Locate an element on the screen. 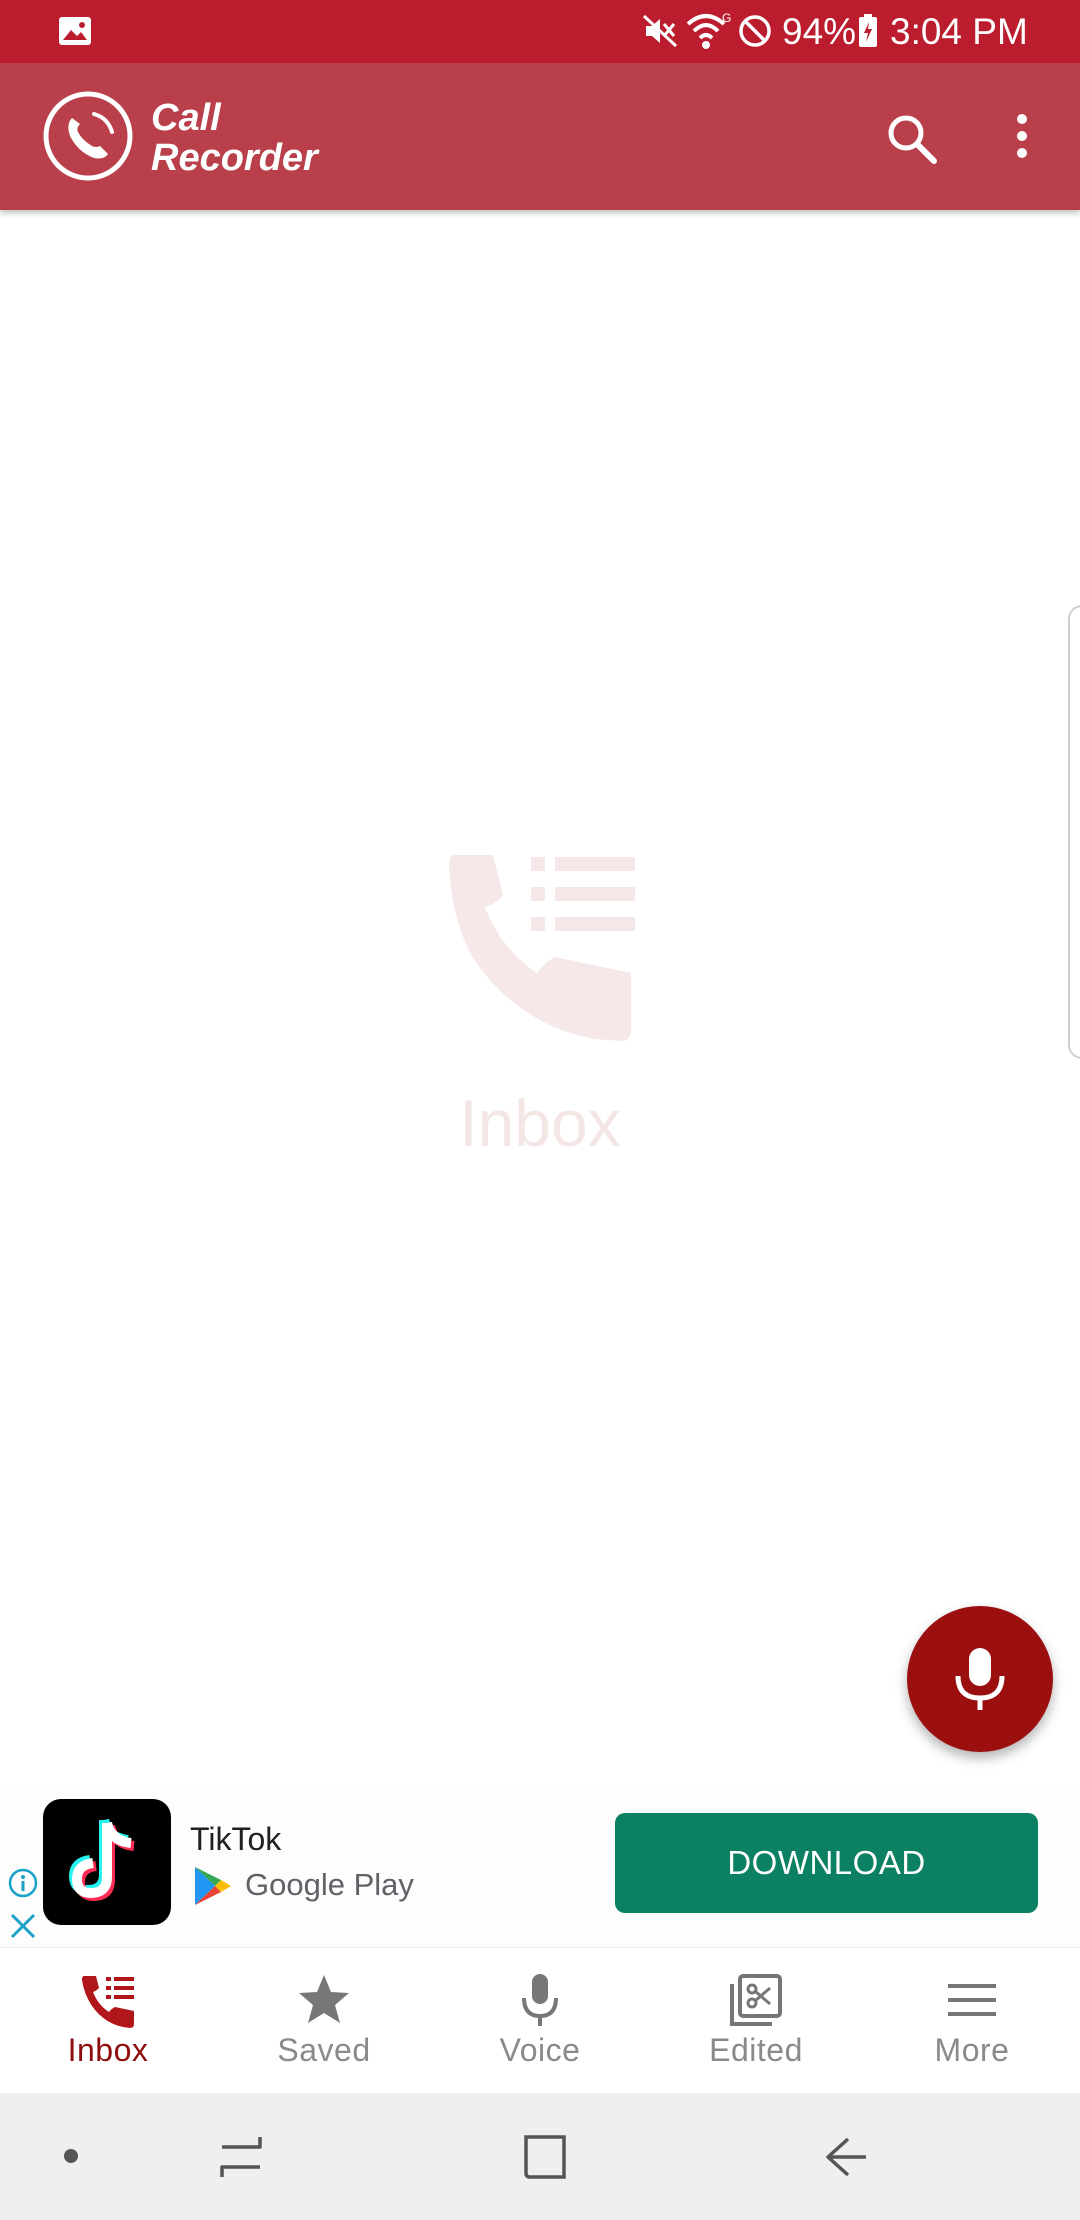 The width and height of the screenshot is (1080, 2220). record-voice-button is located at coordinates (980, 1679).